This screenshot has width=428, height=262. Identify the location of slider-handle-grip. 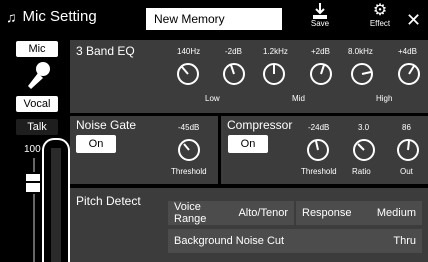
(33, 182).